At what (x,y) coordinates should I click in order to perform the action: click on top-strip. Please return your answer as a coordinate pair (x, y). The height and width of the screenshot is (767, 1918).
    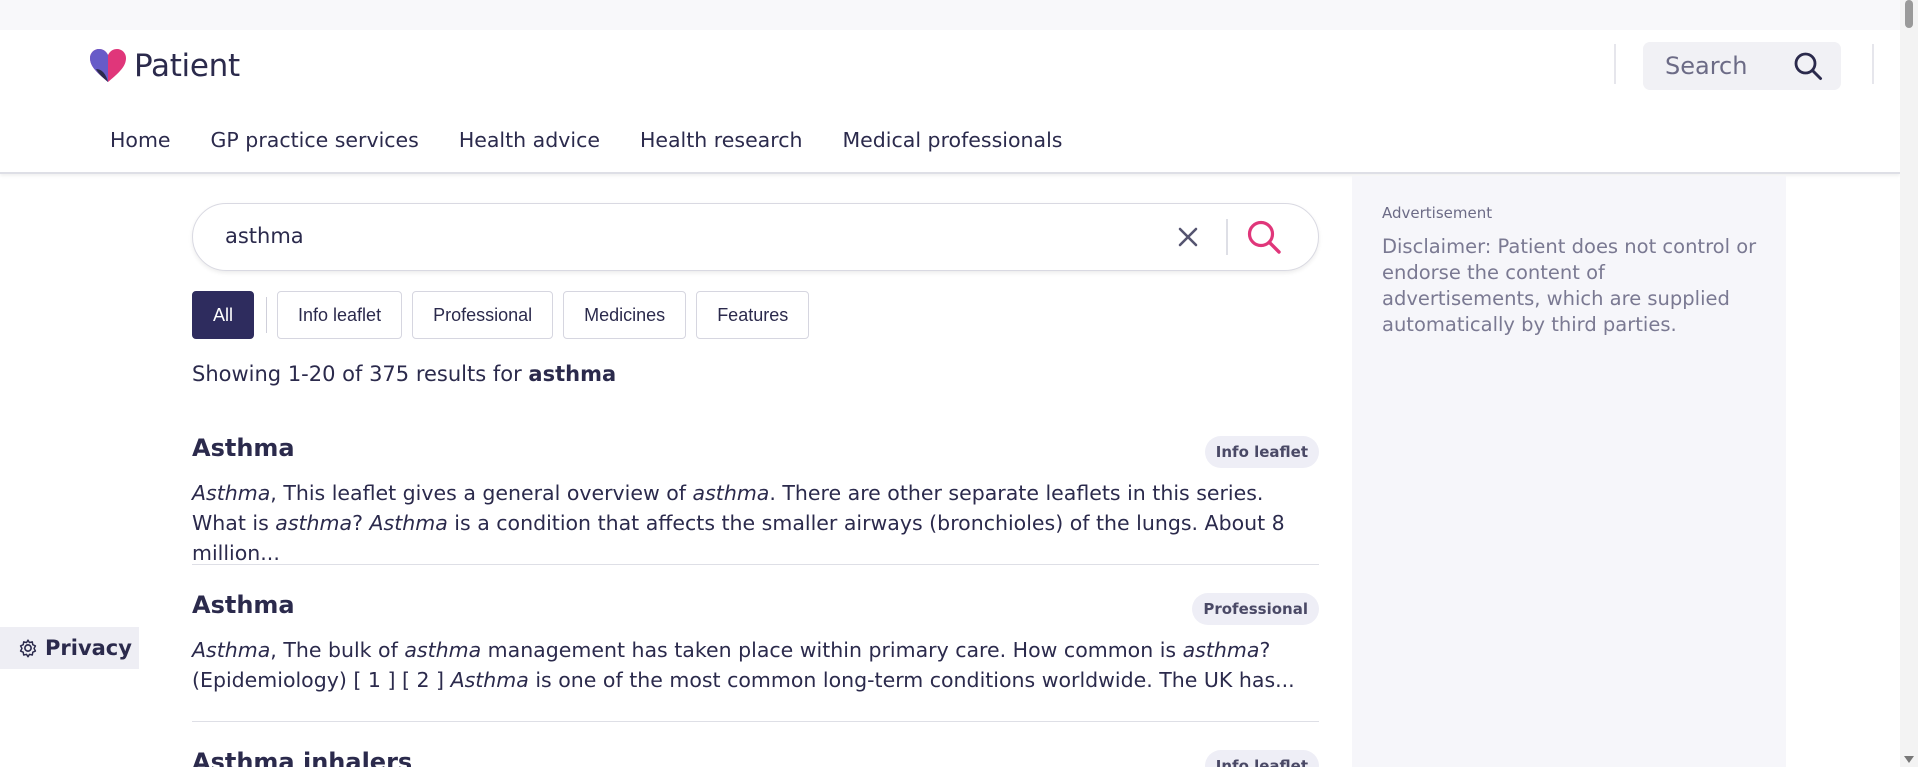
    Looking at the image, I should click on (950, 15).